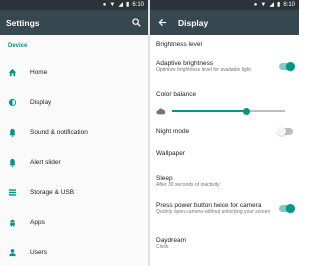 This screenshot has height=266, width=320. Describe the element at coordinates (12, 162) in the screenshot. I see `alert-slider-bell-icon` at that location.